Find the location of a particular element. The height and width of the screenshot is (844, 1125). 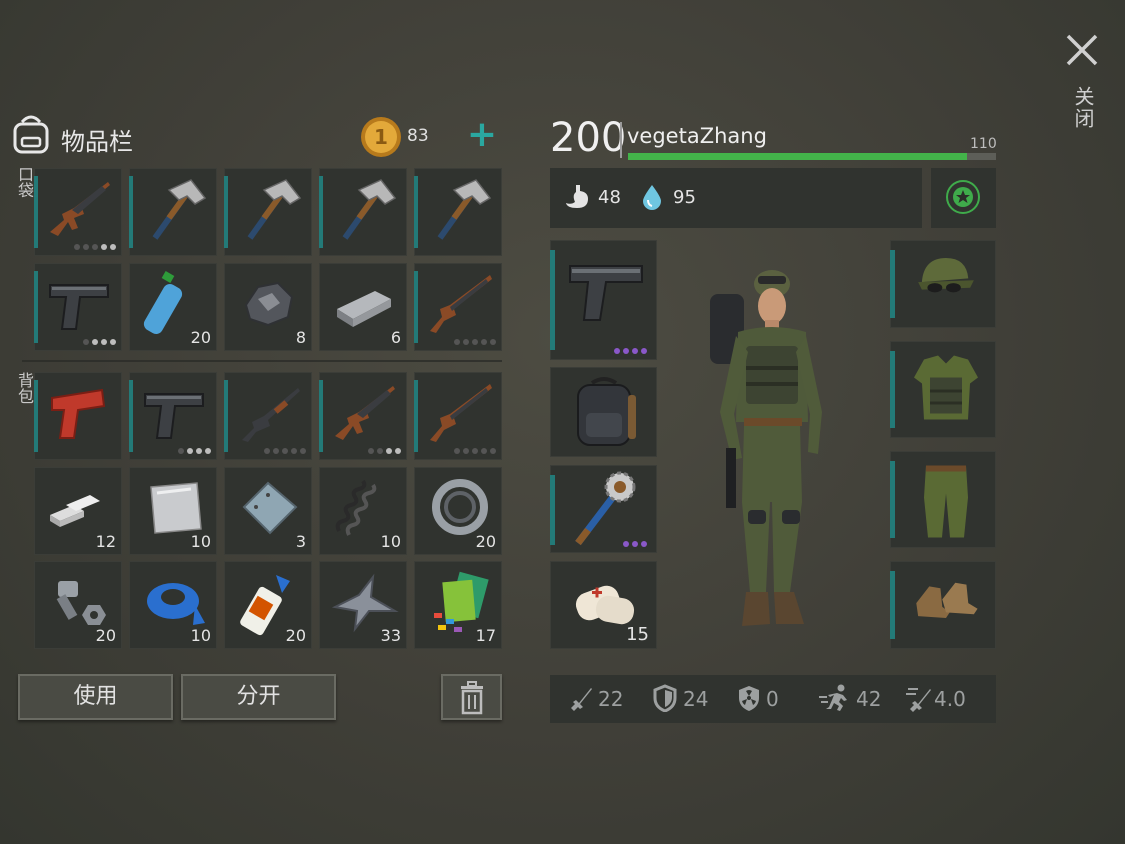

rarity-dot is located at coordinates (644, 351).